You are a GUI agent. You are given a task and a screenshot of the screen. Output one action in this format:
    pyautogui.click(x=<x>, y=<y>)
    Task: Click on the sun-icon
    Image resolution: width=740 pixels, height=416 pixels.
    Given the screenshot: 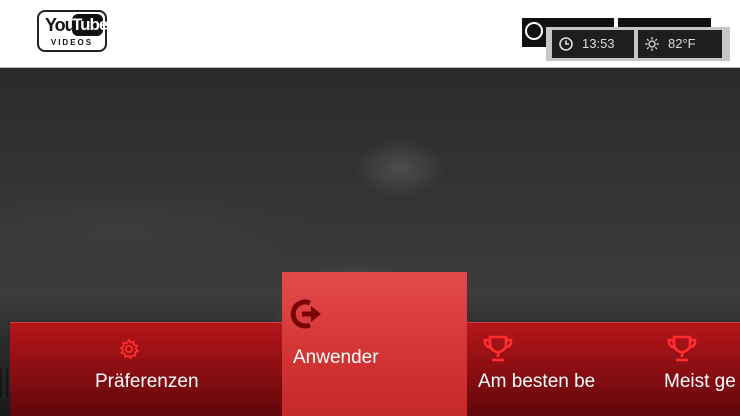 What is the action you would take?
    pyautogui.click(x=652, y=44)
    